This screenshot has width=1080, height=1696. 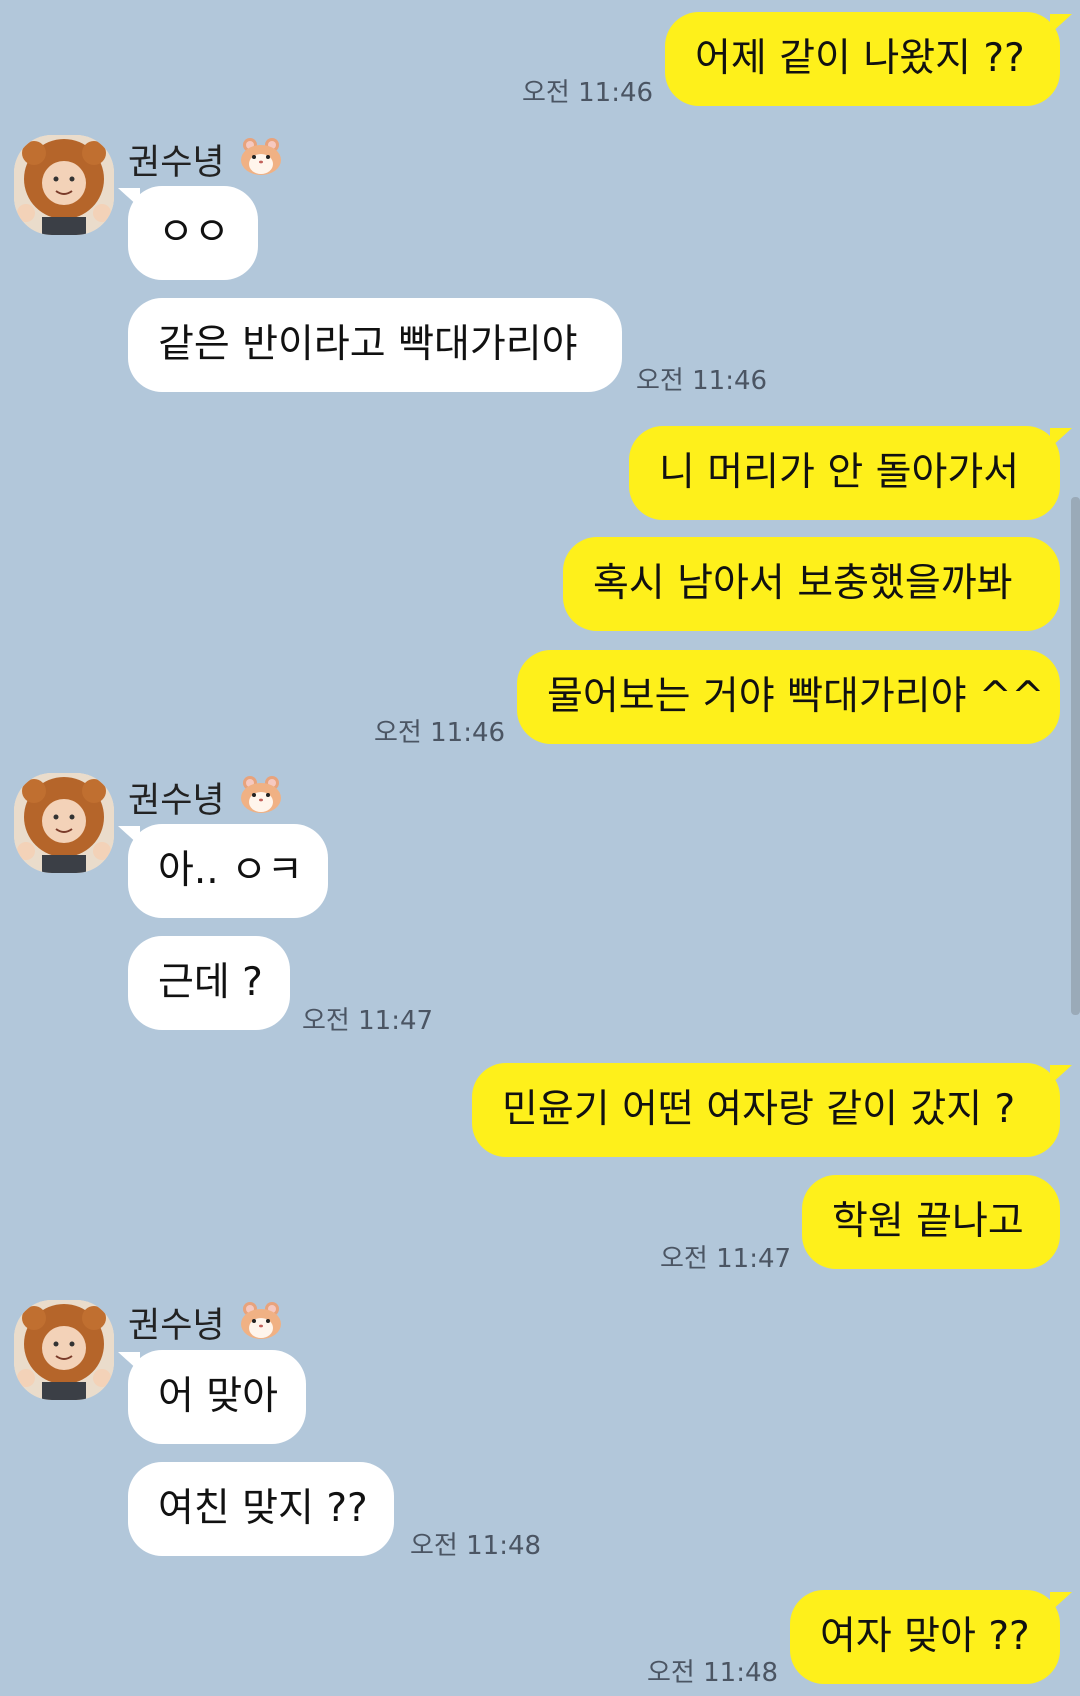 I want to click on my-message-bubble: 민윤기 어떤 여자랑 같이 갔지 ?, so click(x=766, y=1110).